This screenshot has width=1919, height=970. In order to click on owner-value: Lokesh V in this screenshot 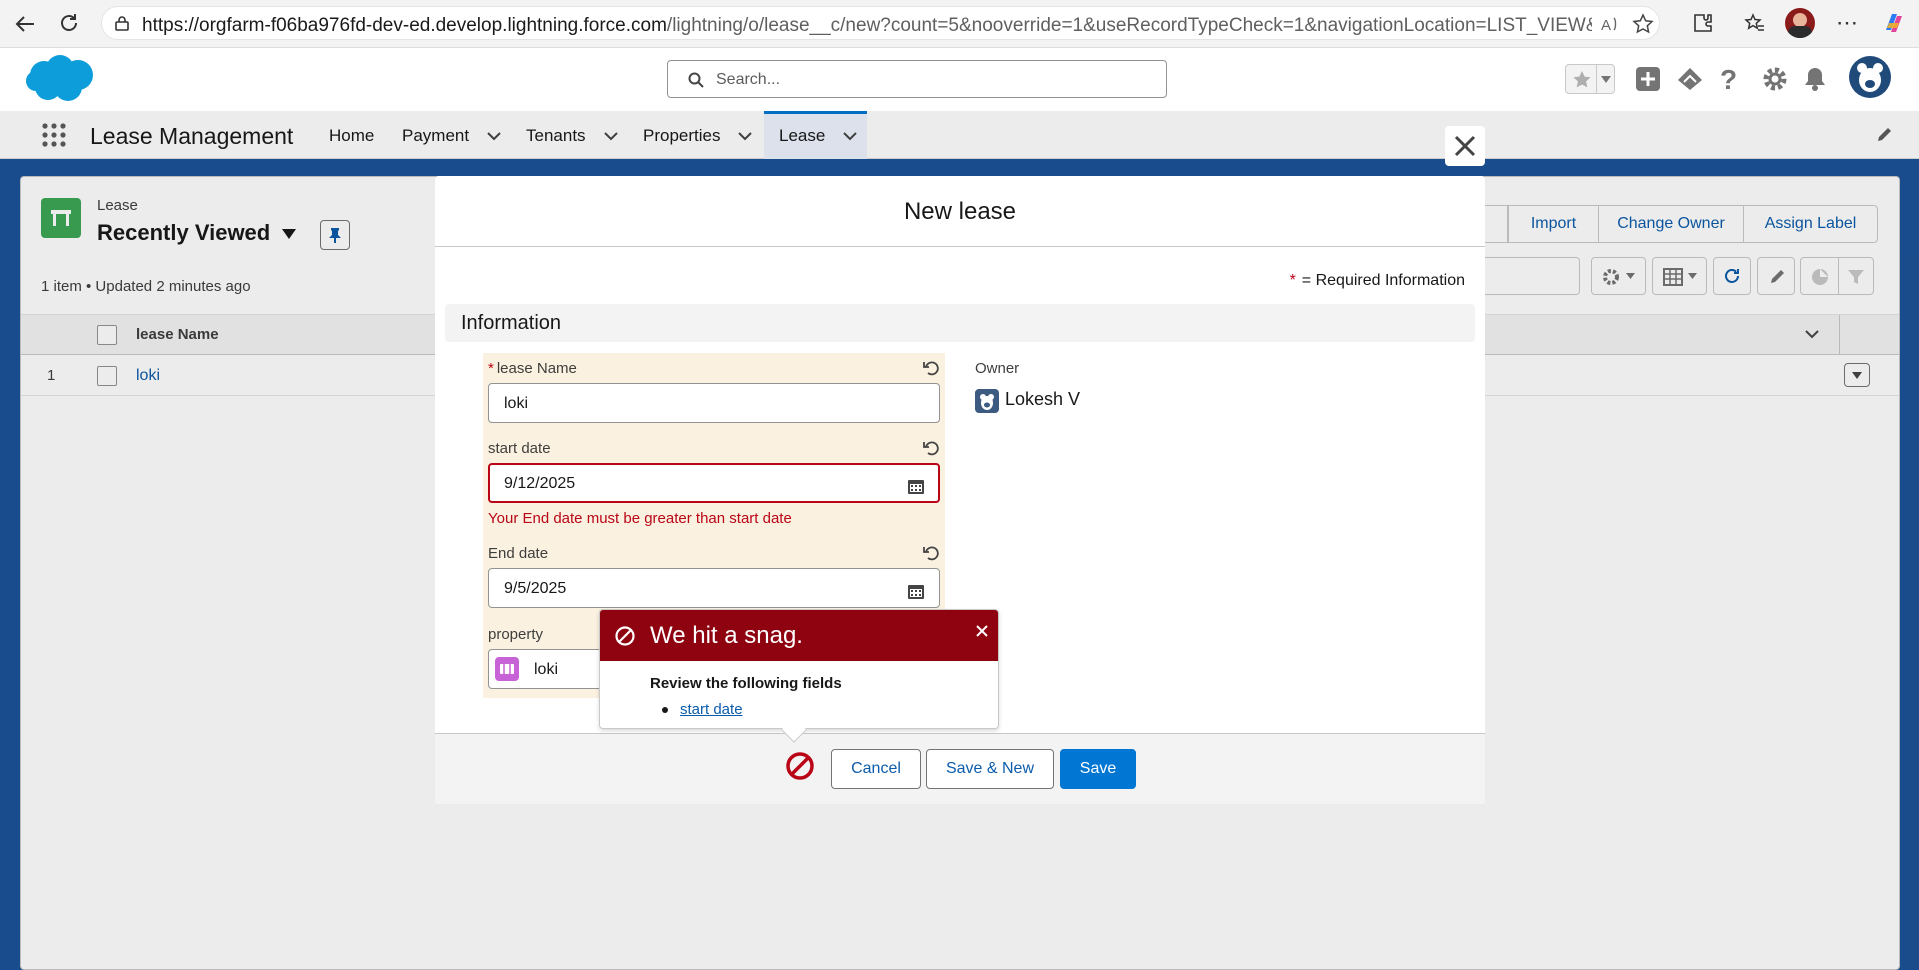, I will do `click(1042, 399)`.